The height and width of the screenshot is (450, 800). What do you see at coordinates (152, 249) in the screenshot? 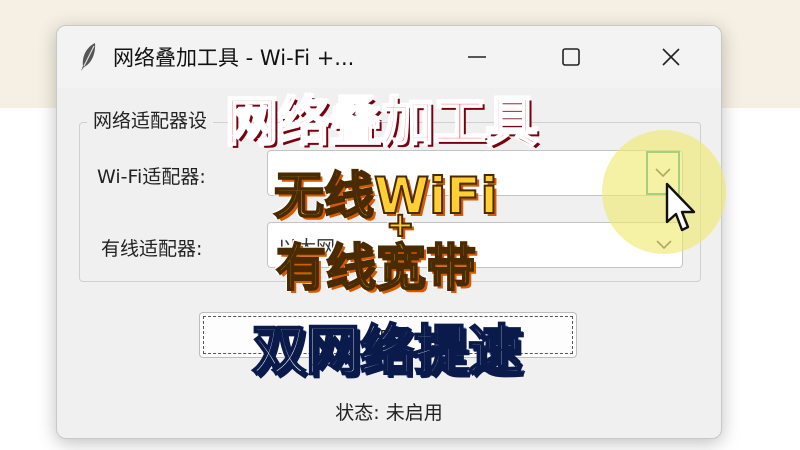
I see `wired-adapter-label: 有线适配器:` at bounding box center [152, 249].